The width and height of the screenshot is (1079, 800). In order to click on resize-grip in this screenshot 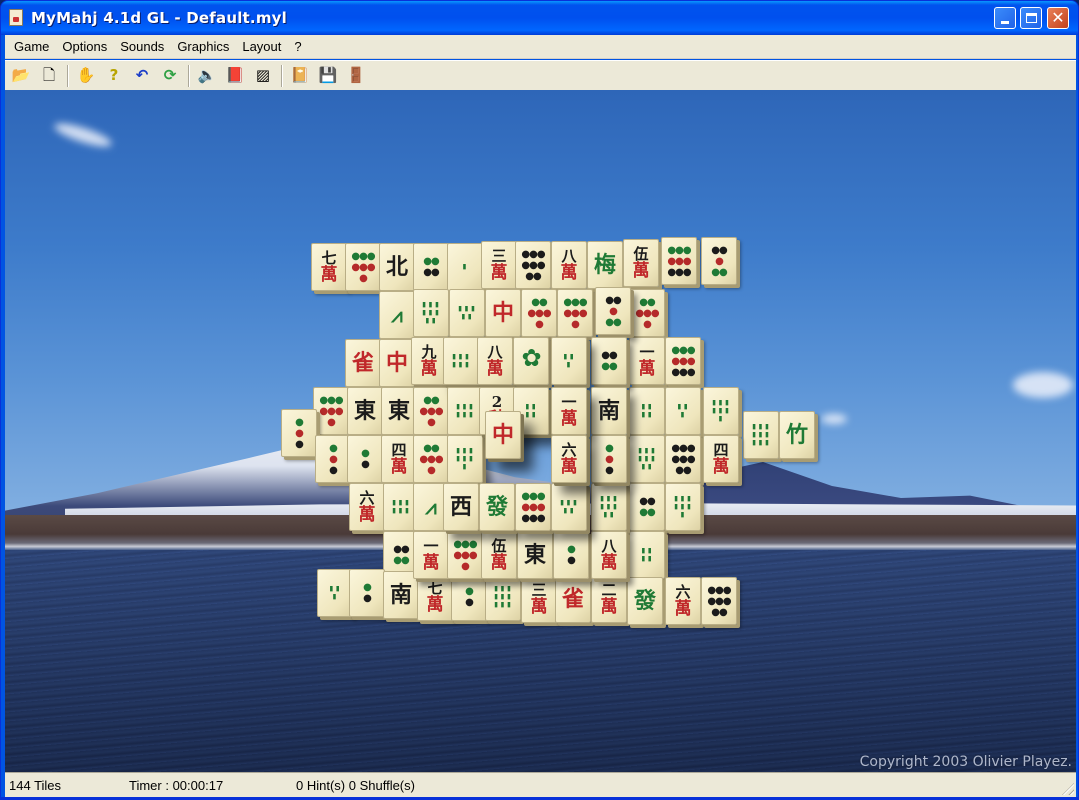, I will do `click(1068, 789)`.